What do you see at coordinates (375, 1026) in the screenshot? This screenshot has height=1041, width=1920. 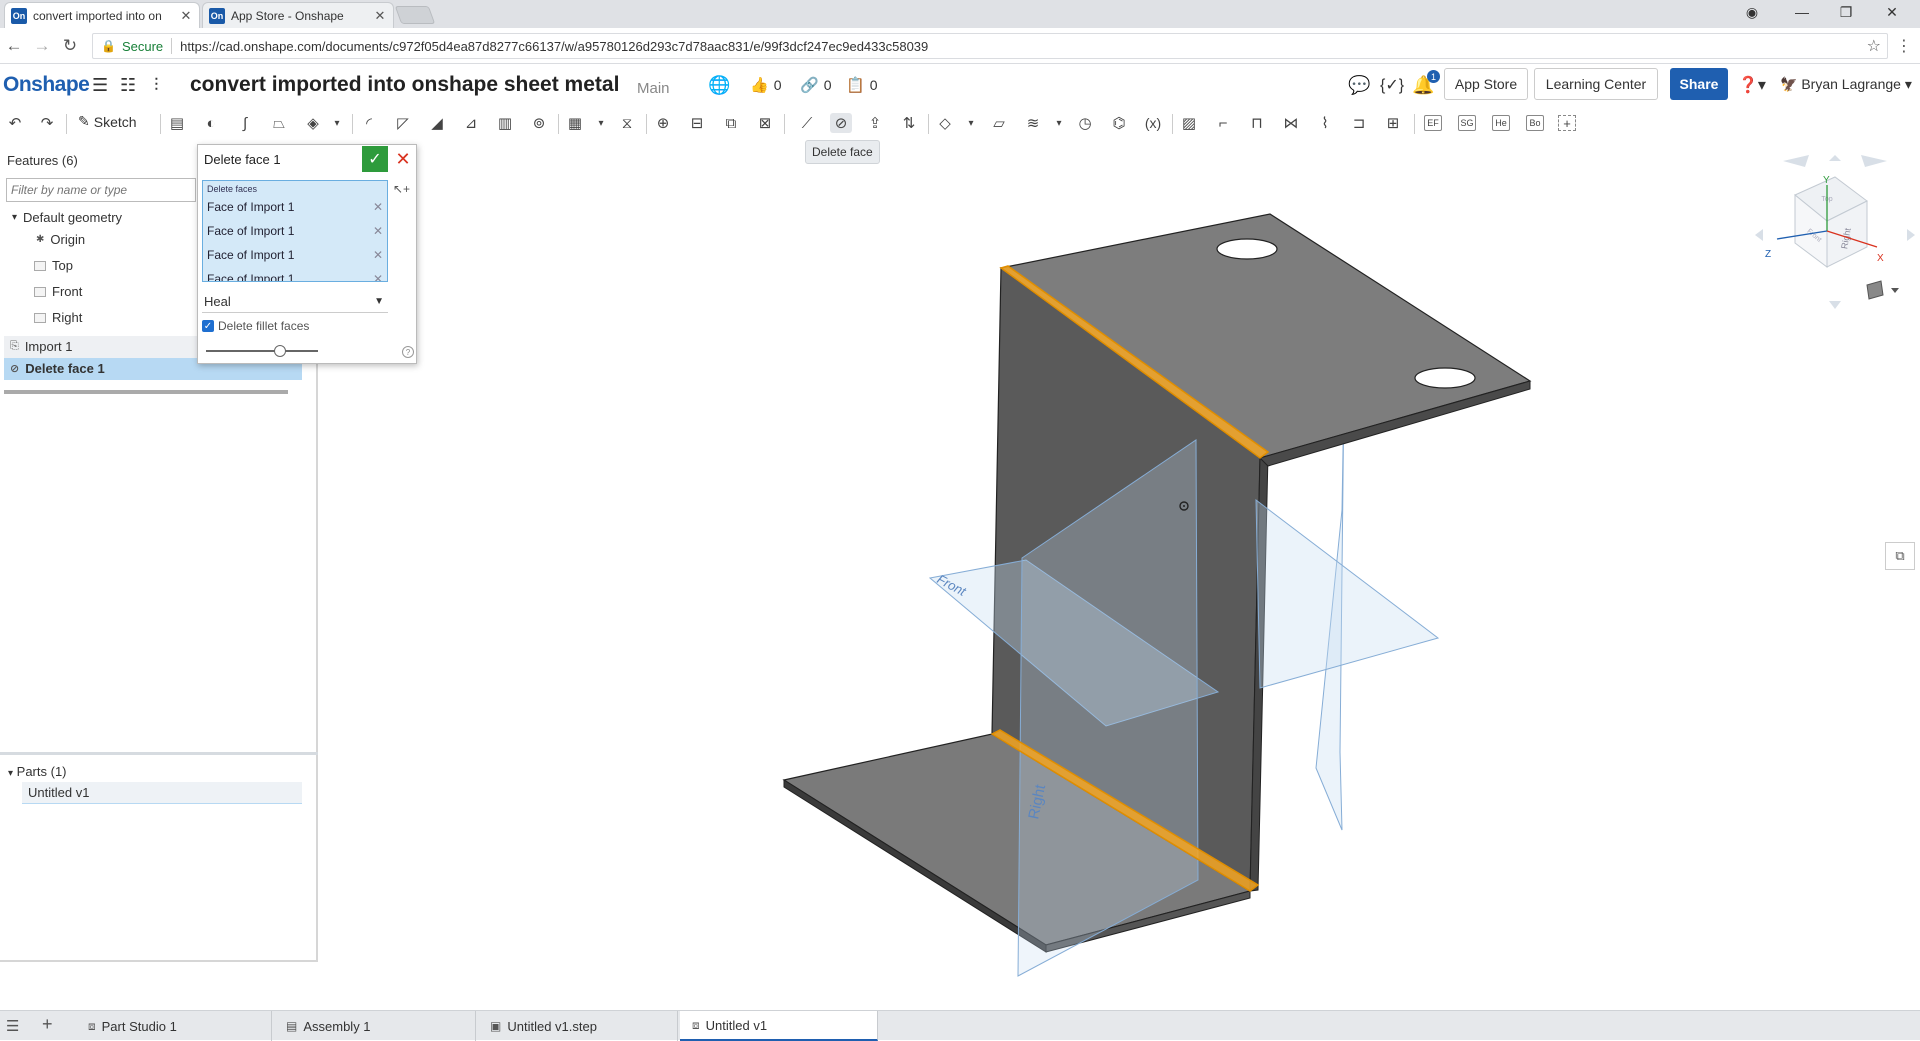 I see `tab-assembly-1: ▤ Assembly 1` at bounding box center [375, 1026].